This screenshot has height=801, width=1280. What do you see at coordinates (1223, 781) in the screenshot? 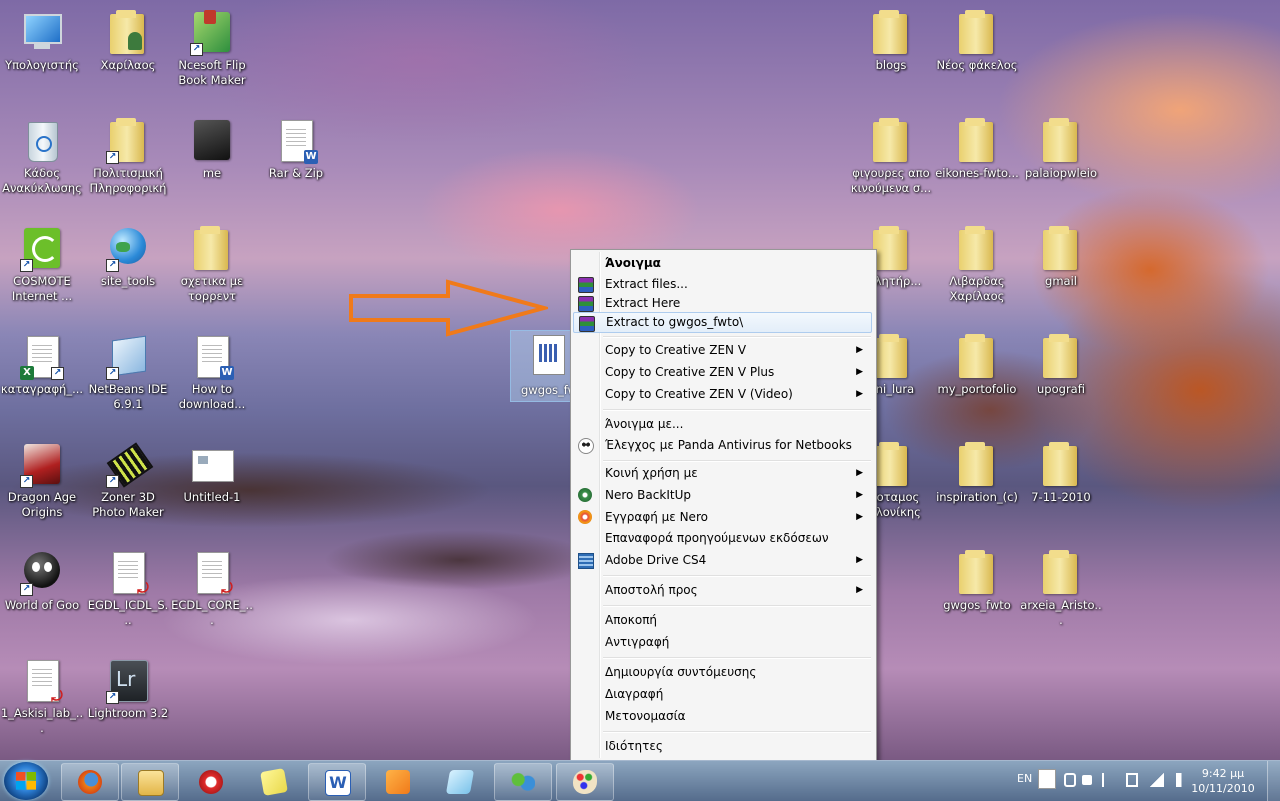
I see `clock: 9:42 μμ 10/11/2010` at bounding box center [1223, 781].